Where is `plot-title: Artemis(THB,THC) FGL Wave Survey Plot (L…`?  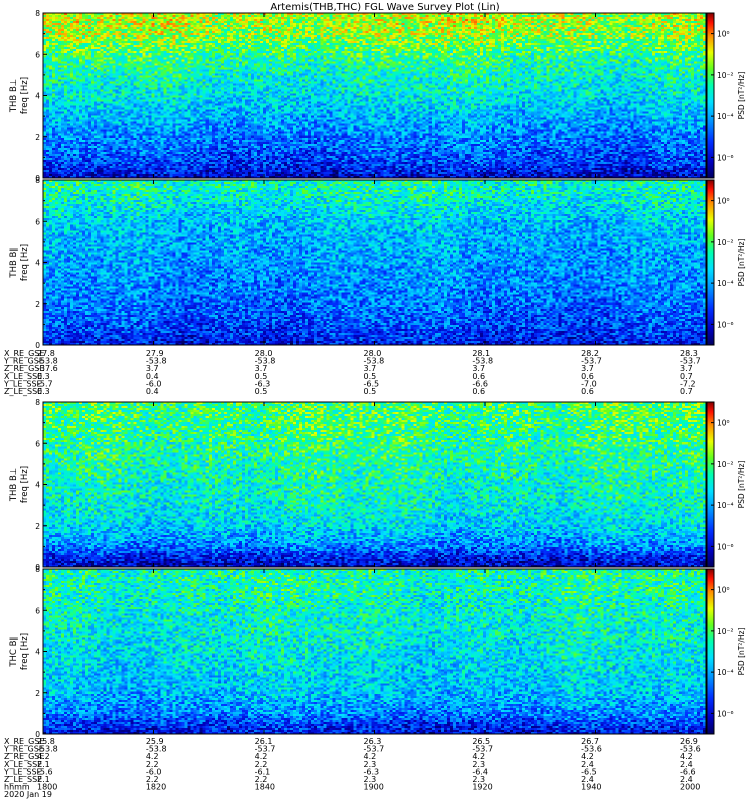
plot-title: Artemis(THB,THC) FGL Wave Survey Plot (L… is located at coordinates (384, 7).